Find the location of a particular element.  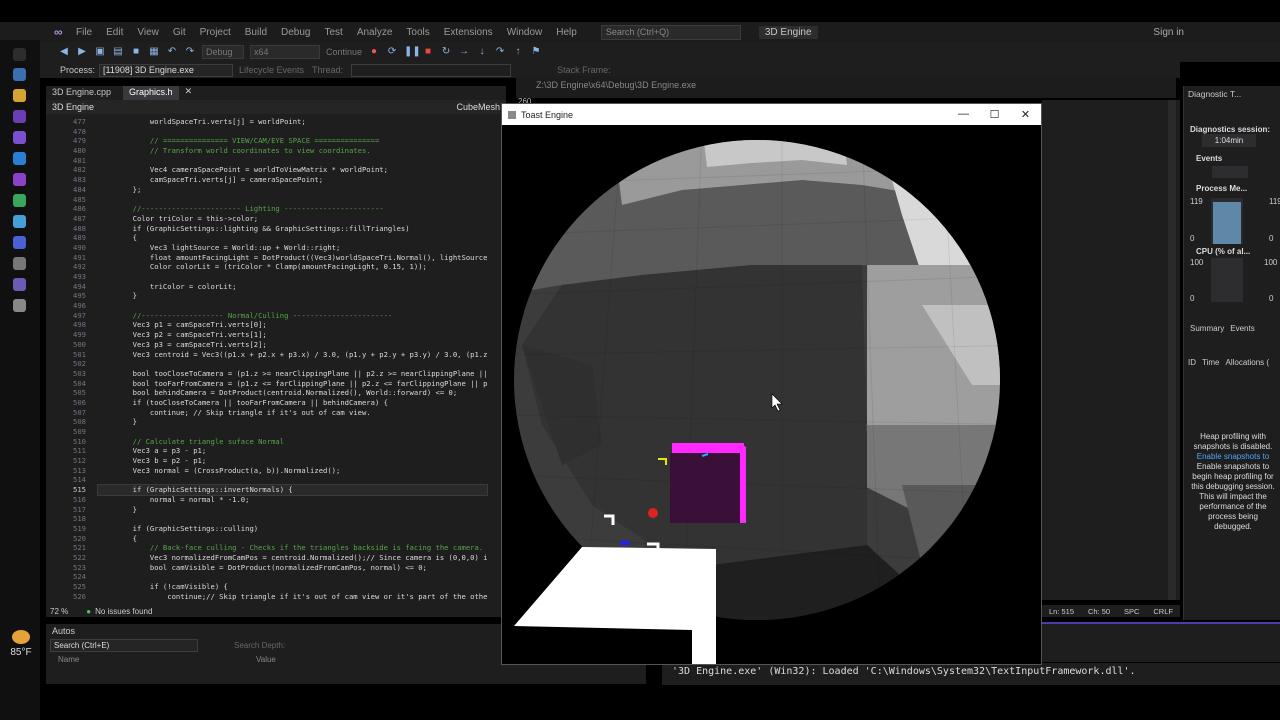

code-line: Color triColor = this->color; is located at coordinates (292, 219).